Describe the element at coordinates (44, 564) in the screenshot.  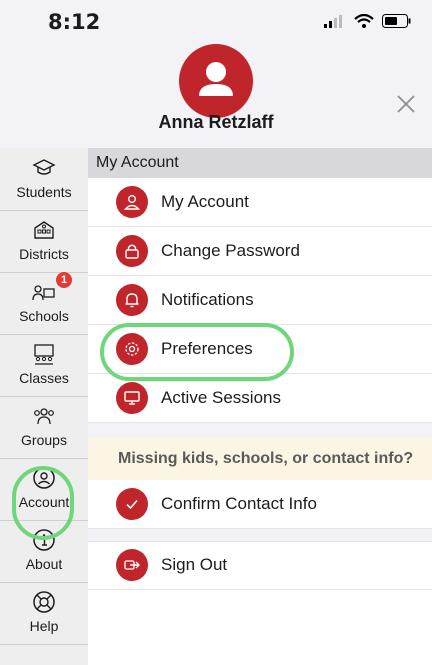
I see `sidebar-item-label: About` at that location.